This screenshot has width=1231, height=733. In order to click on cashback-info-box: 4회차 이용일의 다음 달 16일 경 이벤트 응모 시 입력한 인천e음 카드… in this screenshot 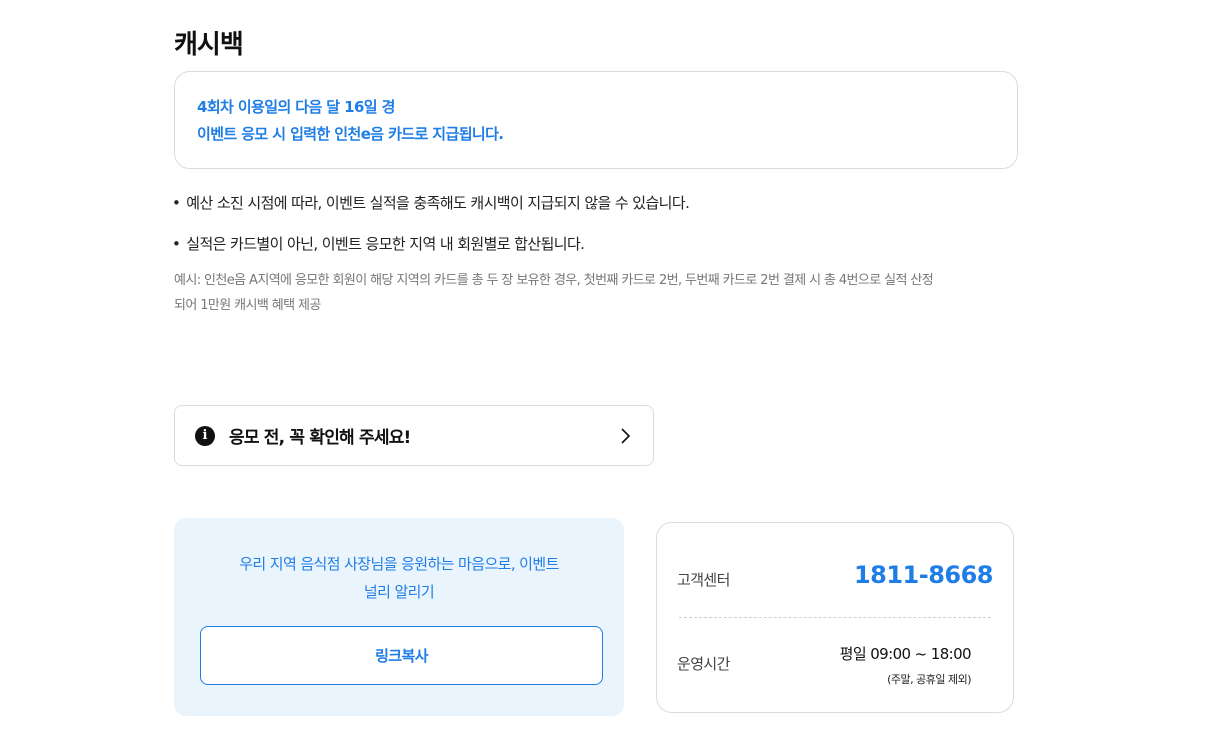, I will do `click(596, 120)`.